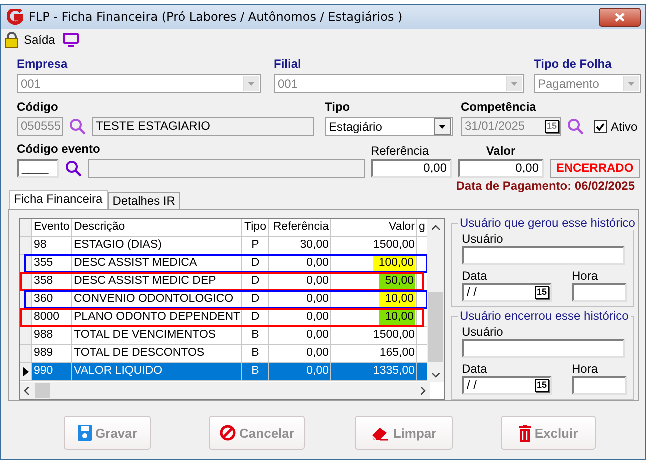  What do you see at coordinates (52, 299) in the screenshot?
I see `table-cell: 360` at bounding box center [52, 299].